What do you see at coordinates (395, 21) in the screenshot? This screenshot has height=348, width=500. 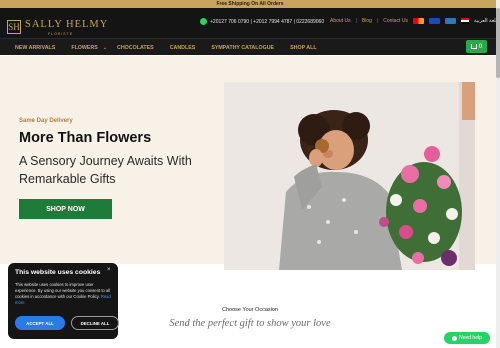 I see `contact-us-link: Contact Us` at bounding box center [395, 21].